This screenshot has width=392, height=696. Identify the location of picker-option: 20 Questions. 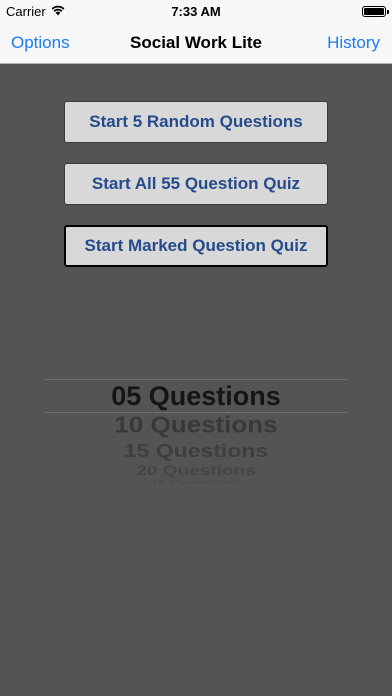
(196, 471).